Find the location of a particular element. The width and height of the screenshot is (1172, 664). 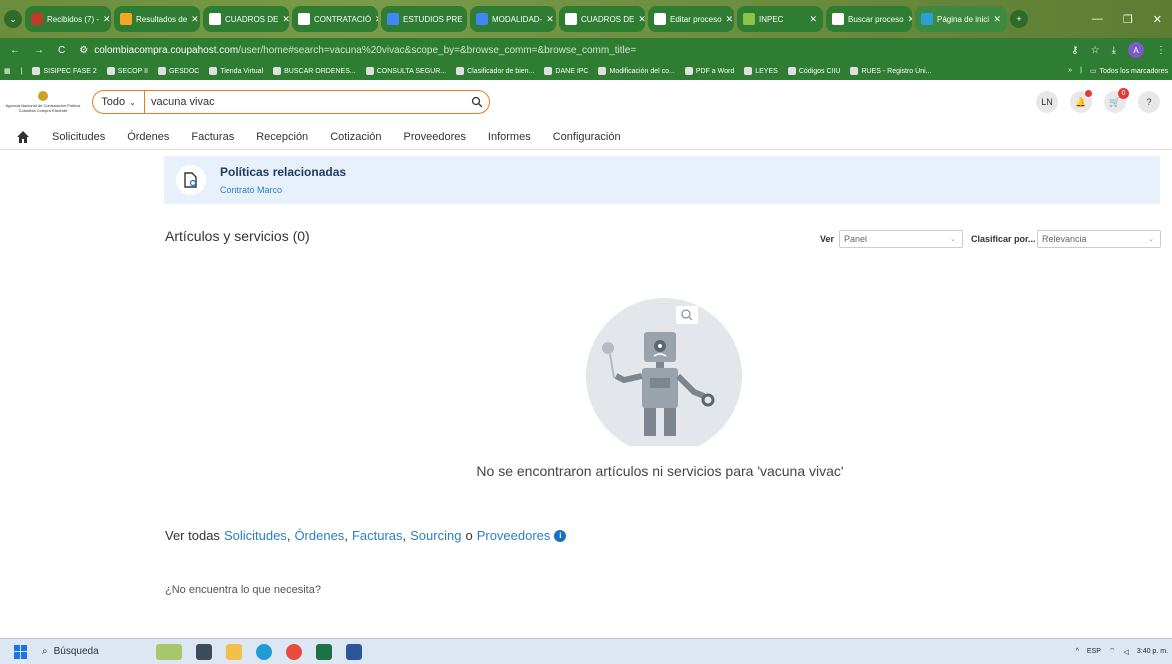

nav-item: Órdenes is located at coordinates (148, 137).